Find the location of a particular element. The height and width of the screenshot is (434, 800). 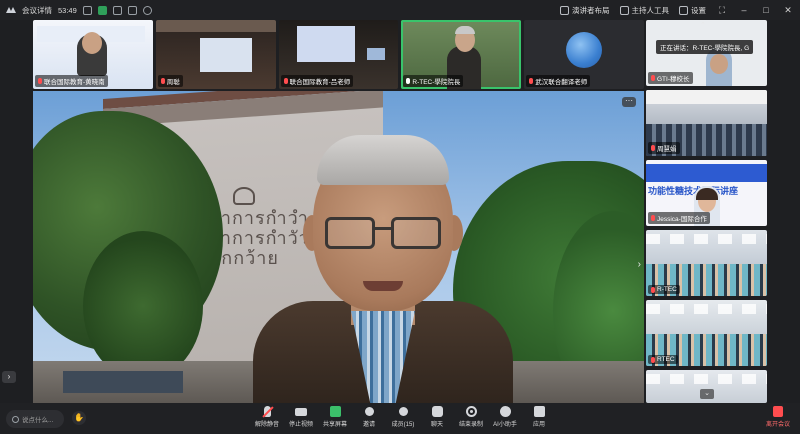

app-logo-icon is located at coordinates (11, 10).